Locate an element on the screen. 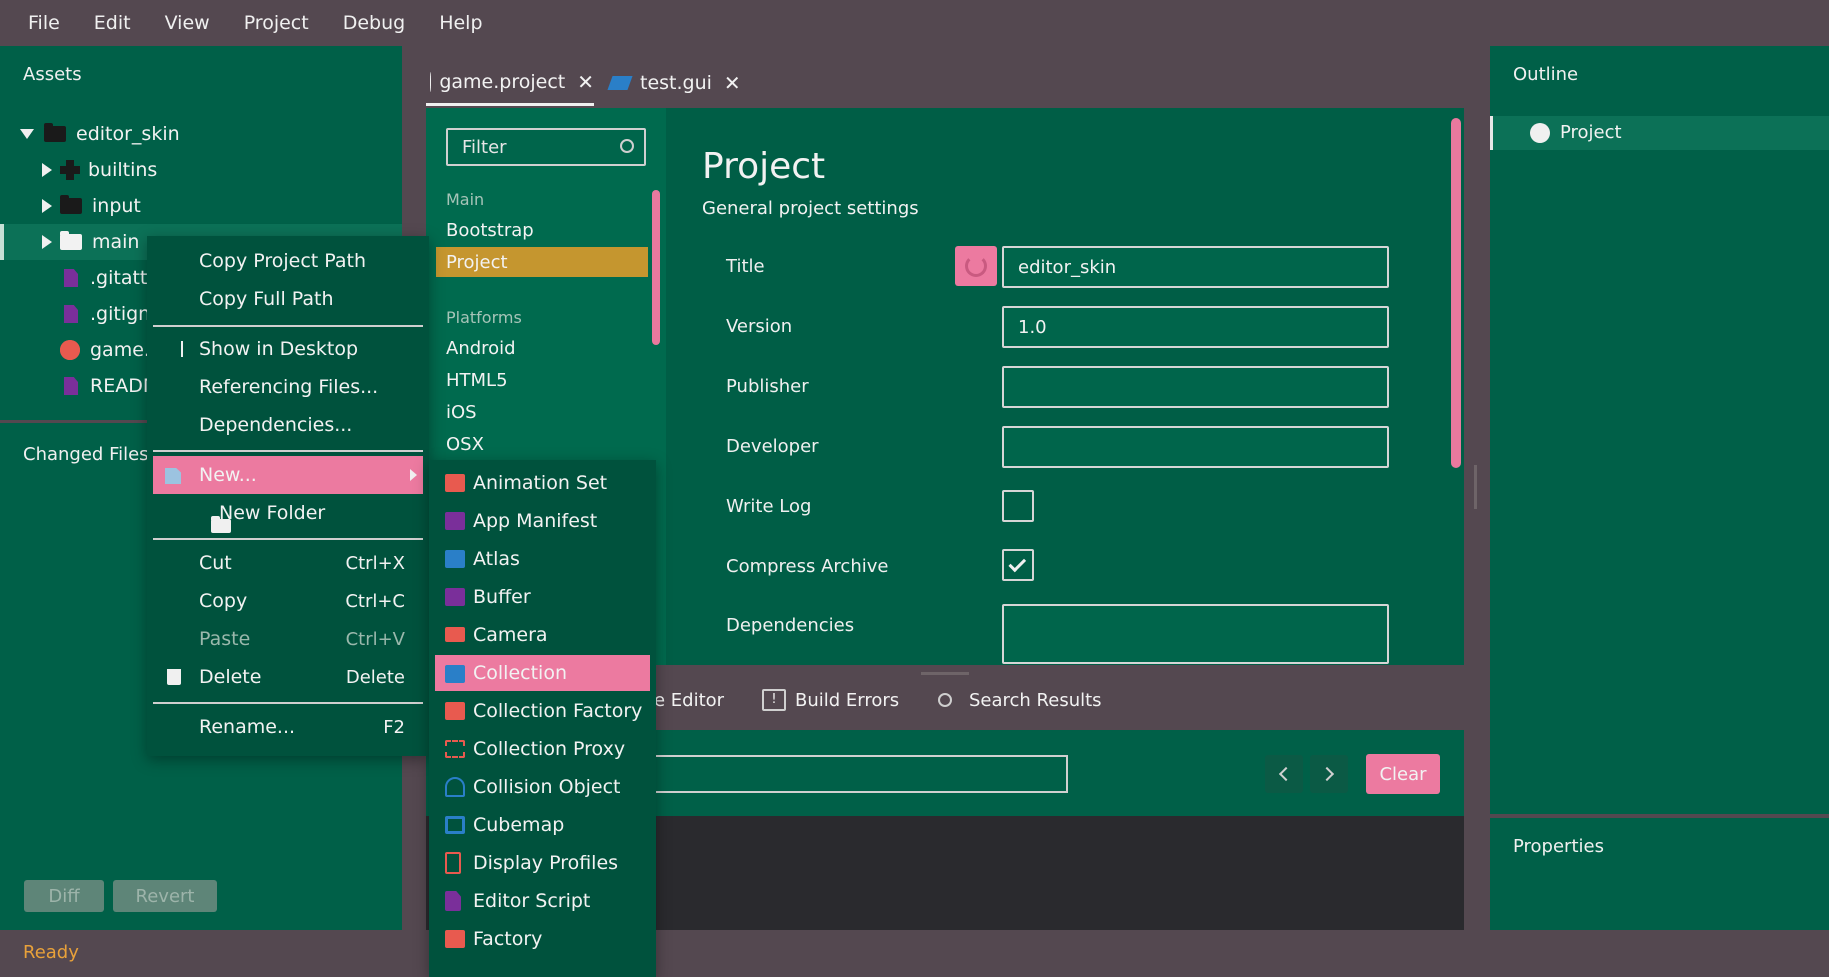 This screenshot has width=1829, height=977. submenu-item-cubemap: Cubemap is located at coordinates (542, 825).